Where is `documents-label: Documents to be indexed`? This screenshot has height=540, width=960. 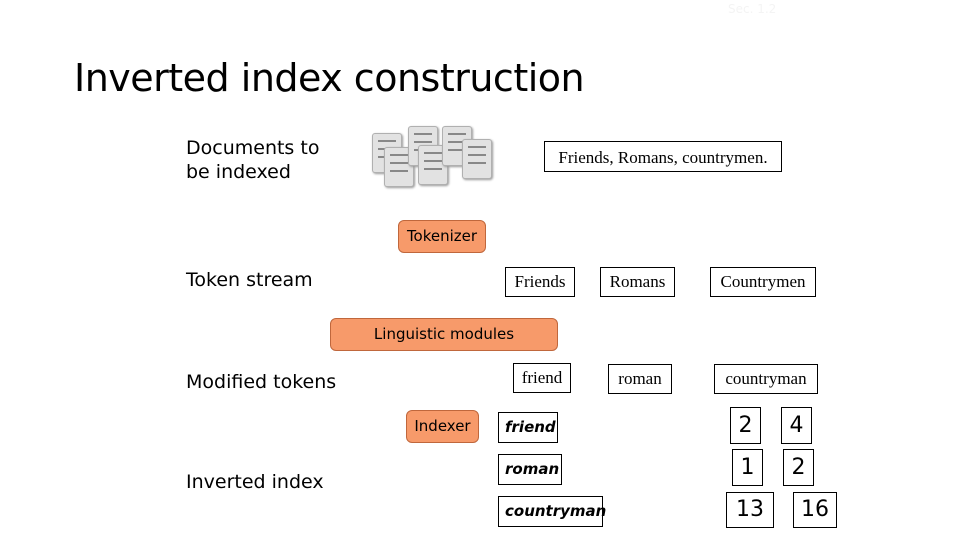
documents-label: Documents to be indexed is located at coordinates (252, 160).